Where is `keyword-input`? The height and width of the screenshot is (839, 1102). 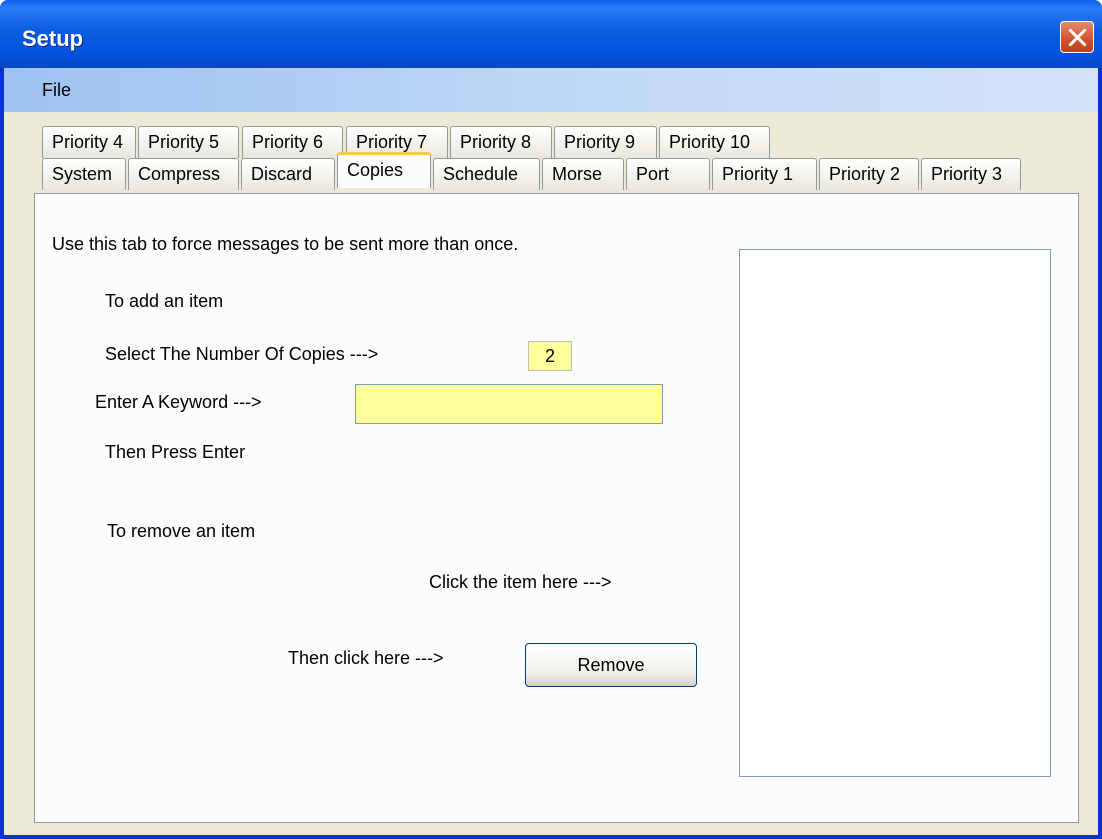 keyword-input is located at coordinates (509, 404).